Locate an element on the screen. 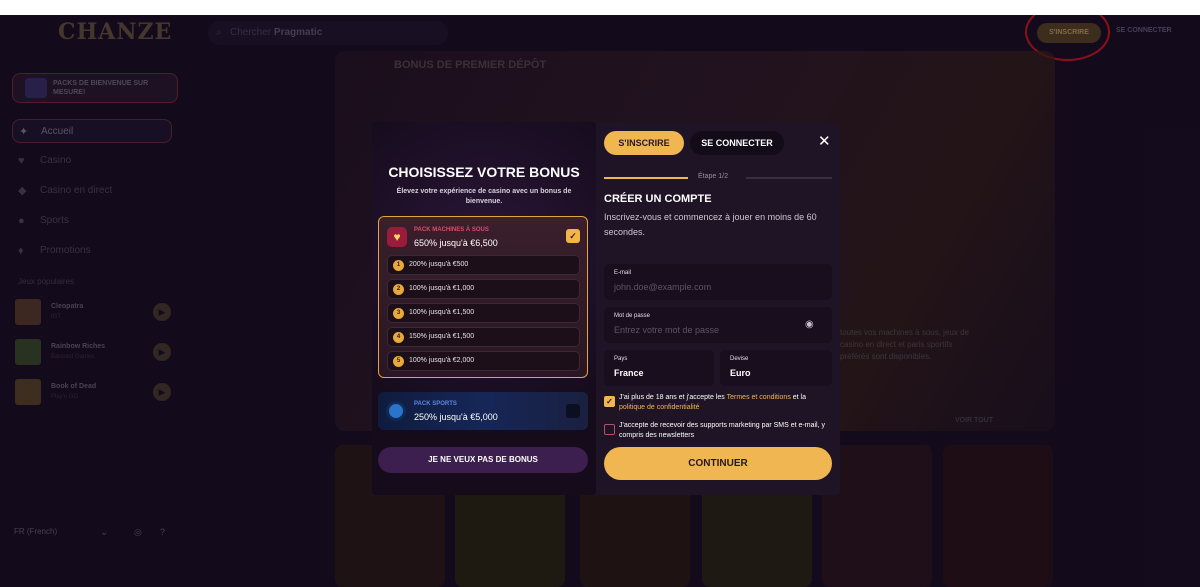 The image size is (1200, 587). tab-login: SE CONNECTER is located at coordinates (737, 143).